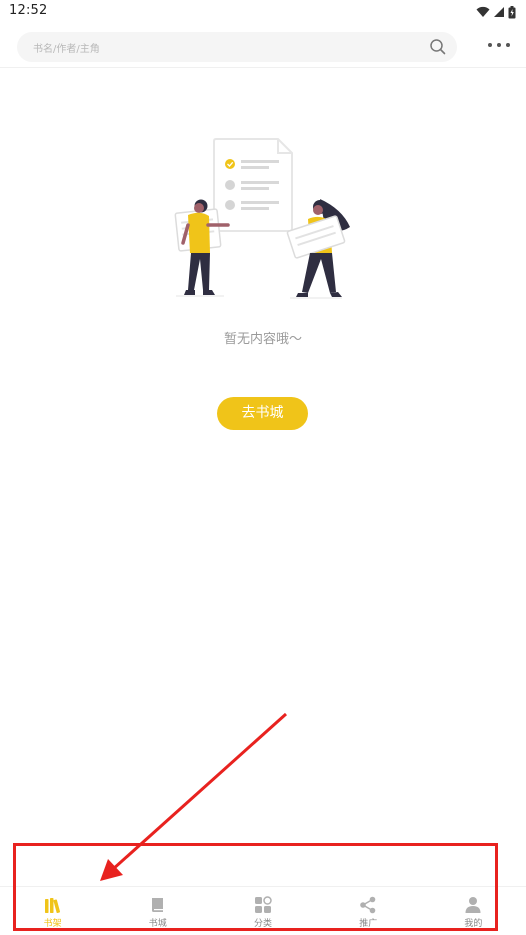 Image resolution: width=526 pixels, height=935 pixels. I want to click on user-icon, so click(473, 905).